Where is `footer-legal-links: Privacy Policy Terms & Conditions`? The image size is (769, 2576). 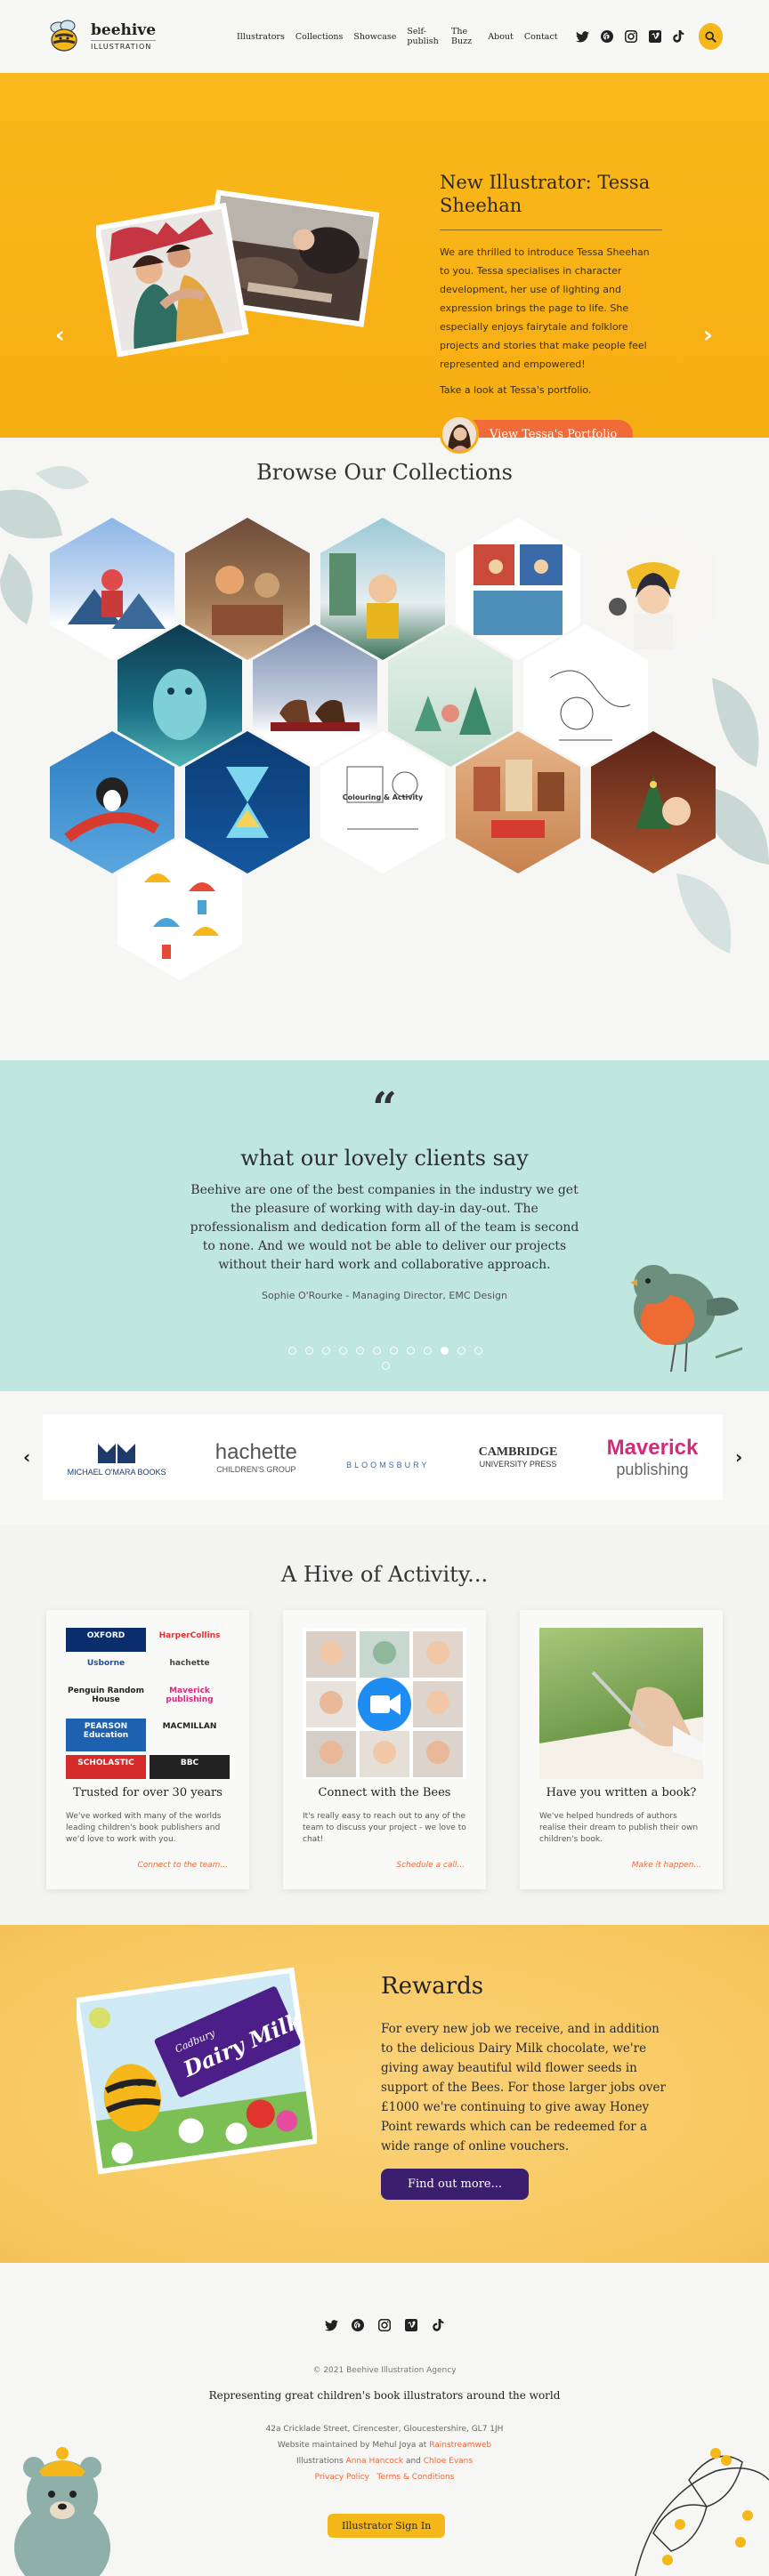 footer-legal-links: Privacy Policy Terms & Conditions is located at coordinates (384, 2477).